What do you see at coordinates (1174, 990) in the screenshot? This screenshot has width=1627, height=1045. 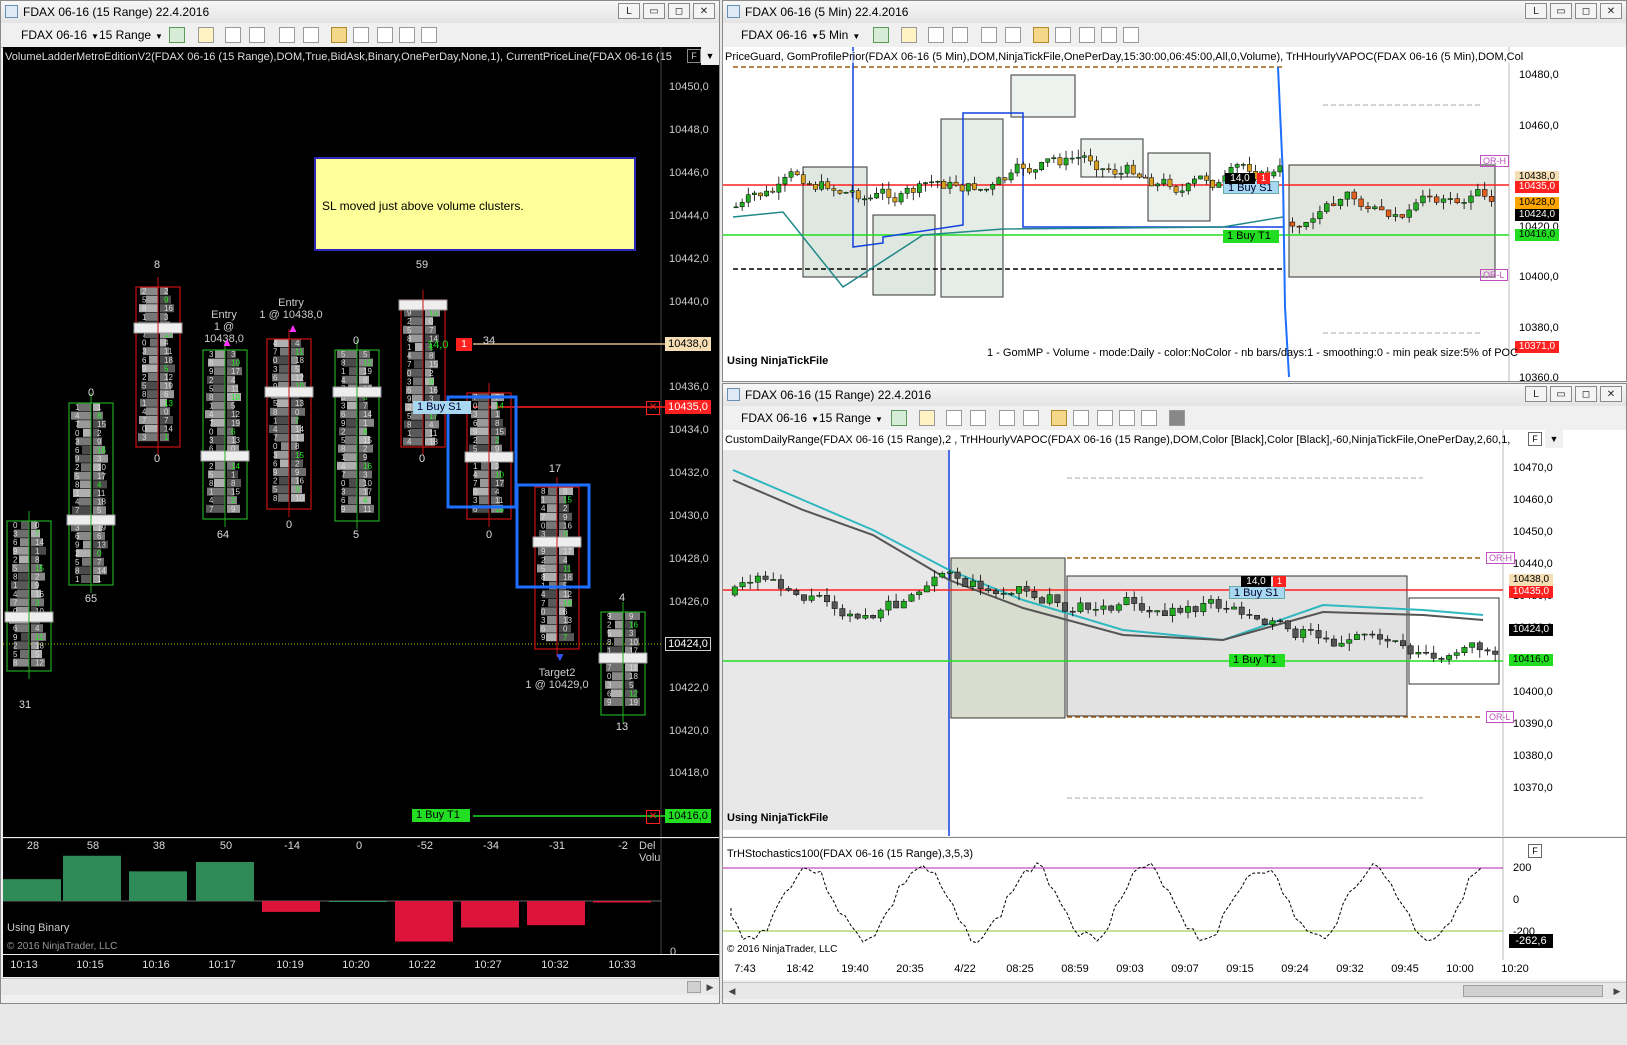 I see `br-horizontal-scrollbar: ◀ ▶` at bounding box center [1174, 990].